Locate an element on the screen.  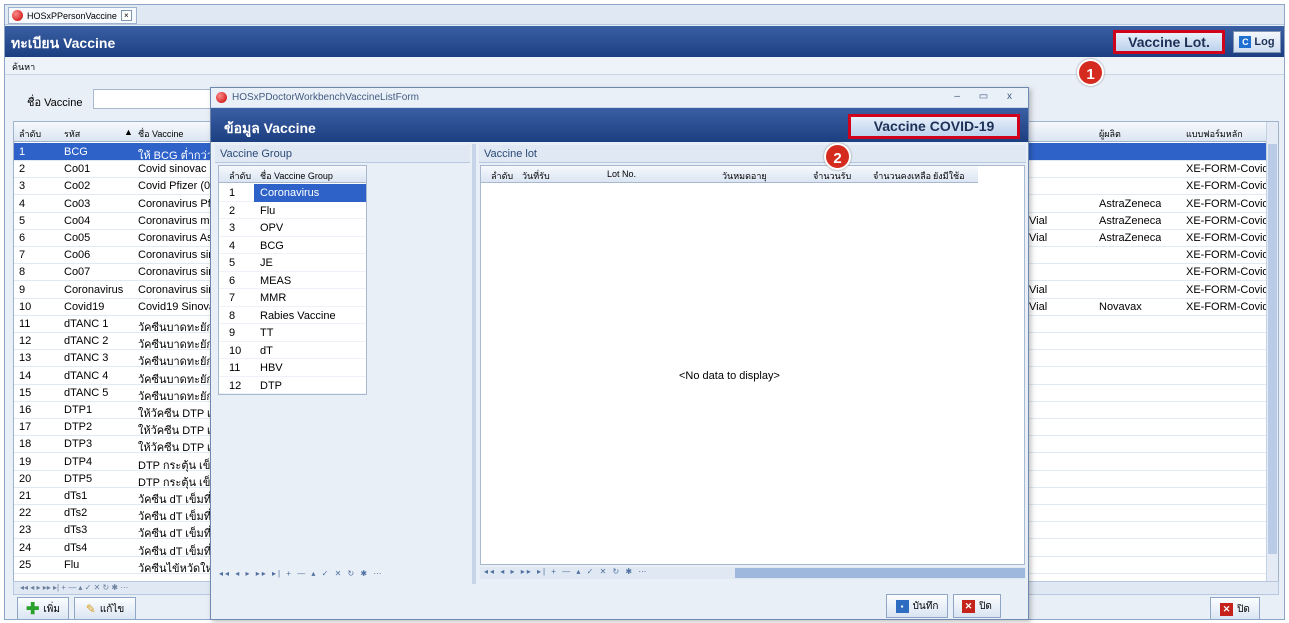
cell-no: 13 is located at coordinates (25, 358).